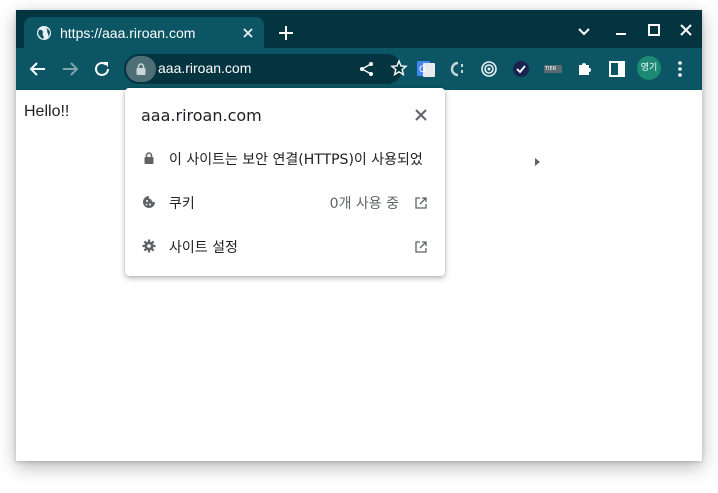  Describe the element at coordinates (489, 69) in the screenshot. I see `target-icon` at that location.